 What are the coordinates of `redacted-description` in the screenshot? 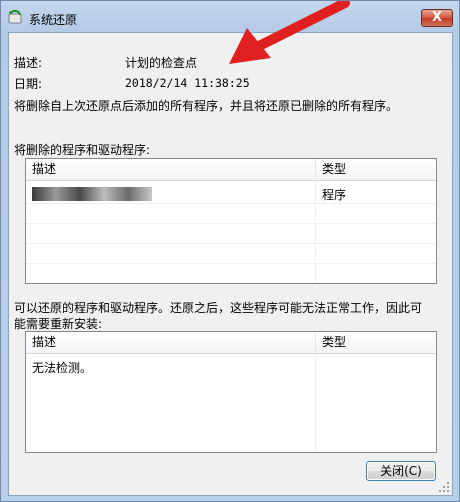 It's located at (92, 194).